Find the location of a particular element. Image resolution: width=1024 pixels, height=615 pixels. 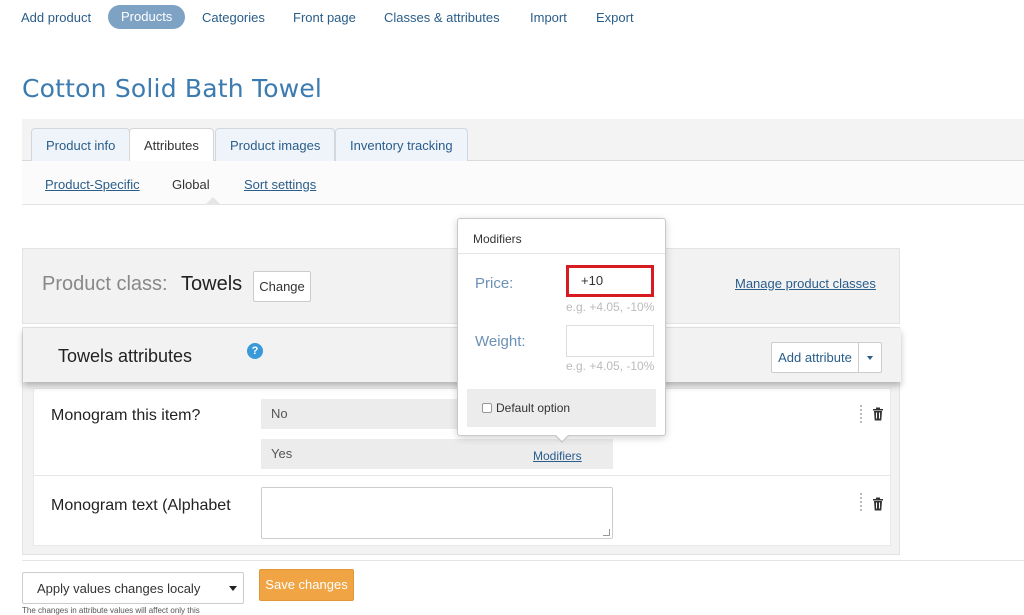

product-class-label: Product class: is located at coordinates (105, 284).